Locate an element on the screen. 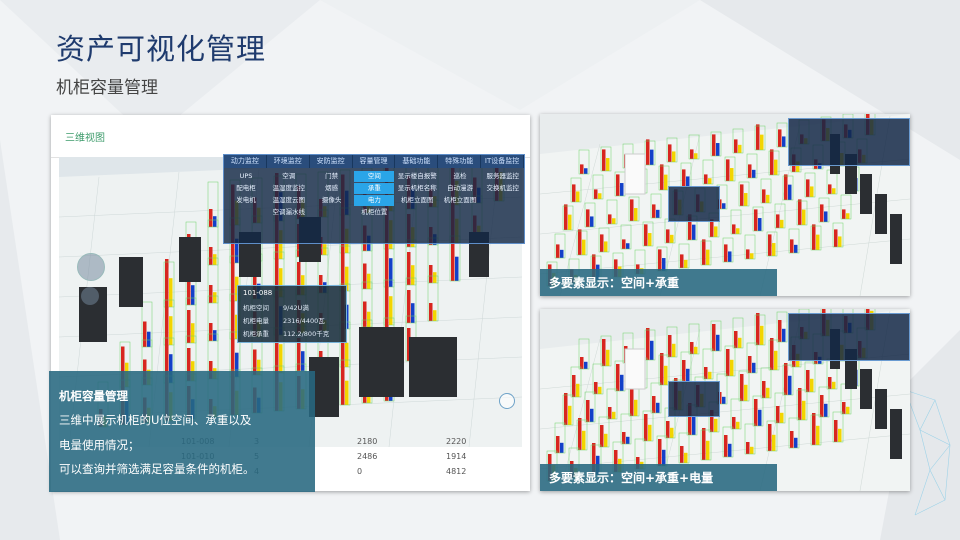  menu-tab: 安防监控 is located at coordinates (331, 161).